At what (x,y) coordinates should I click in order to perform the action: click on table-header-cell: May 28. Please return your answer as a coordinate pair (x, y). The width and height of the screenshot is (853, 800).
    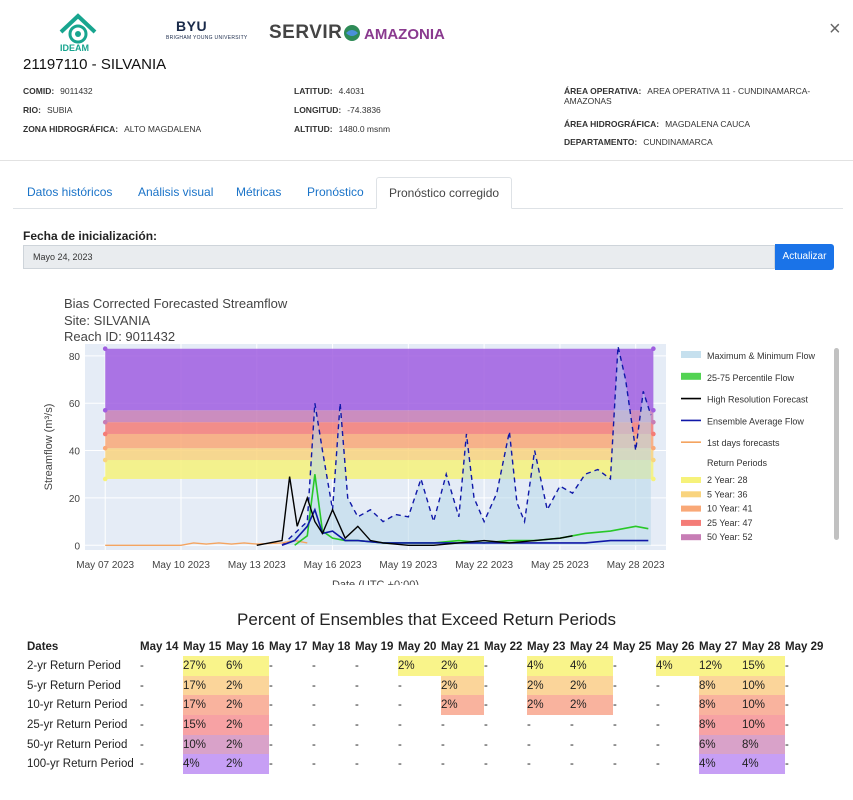
    Looking at the image, I should click on (761, 646).